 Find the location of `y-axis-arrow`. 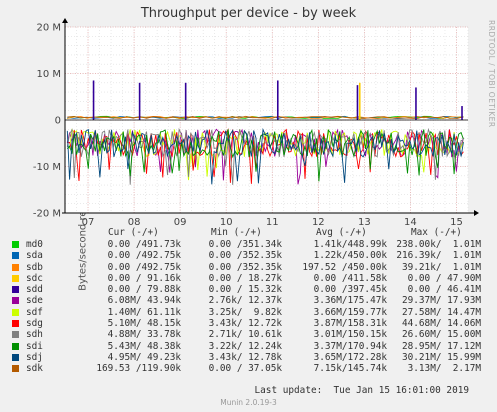

y-axis-arrow is located at coordinates (65, 20).